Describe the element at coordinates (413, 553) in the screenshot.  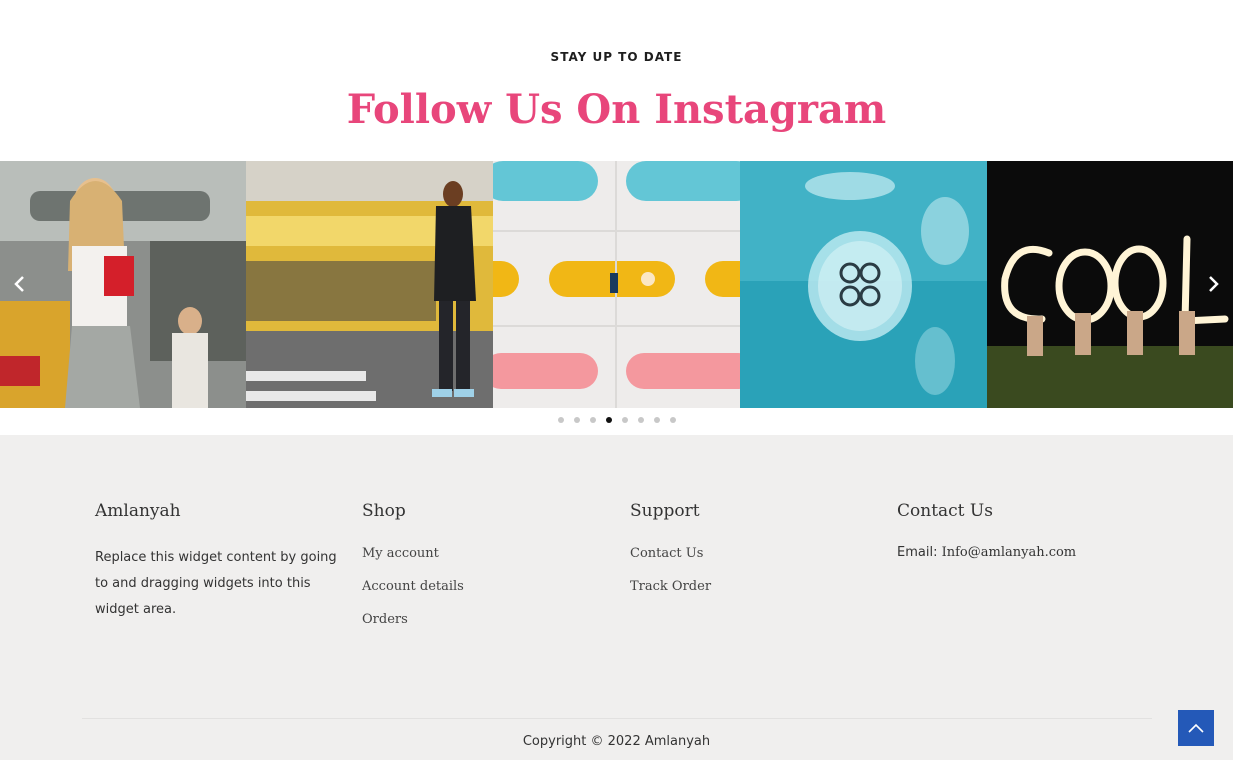
I see `footer-link-my-account: My account` at that location.